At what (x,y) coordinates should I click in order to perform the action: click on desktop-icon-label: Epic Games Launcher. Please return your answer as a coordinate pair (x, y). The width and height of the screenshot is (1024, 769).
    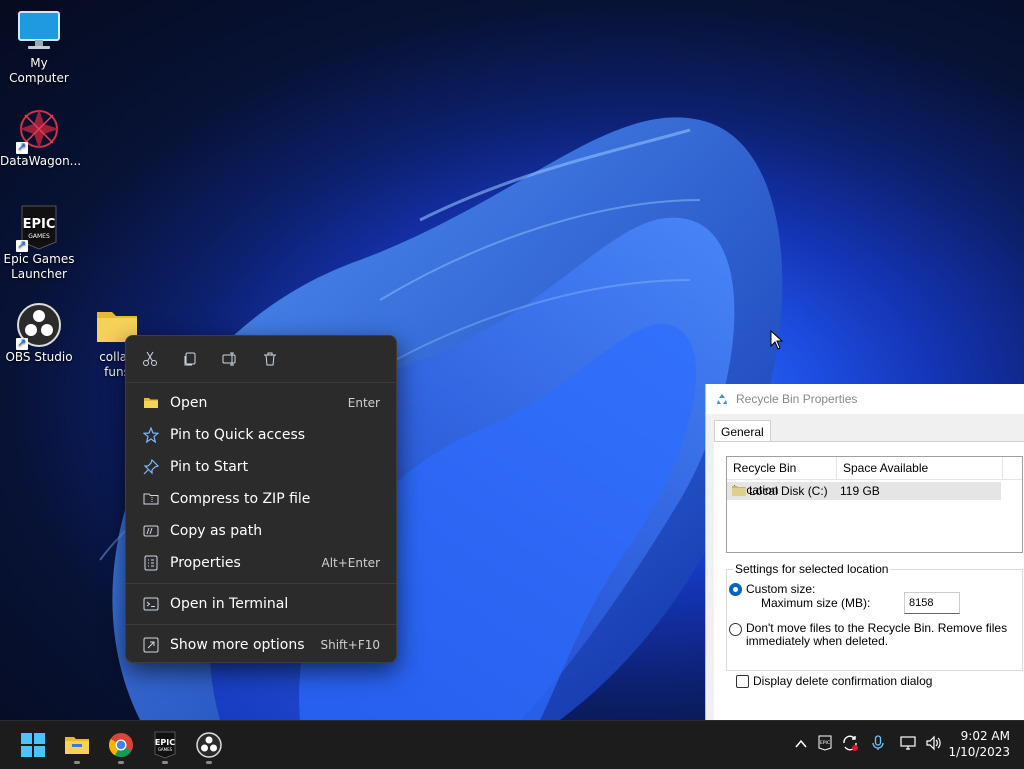
    Looking at the image, I should click on (39, 266).